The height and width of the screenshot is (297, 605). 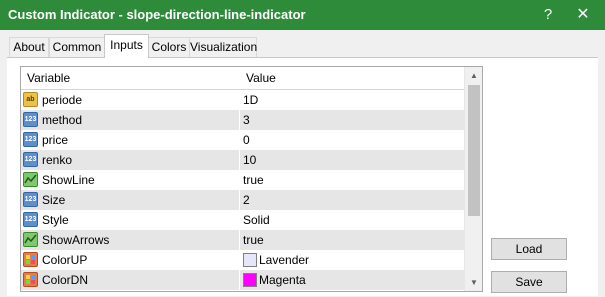 What do you see at coordinates (130, 200) in the screenshot?
I see `variable-cell: 123 Size` at bounding box center [130, 200].